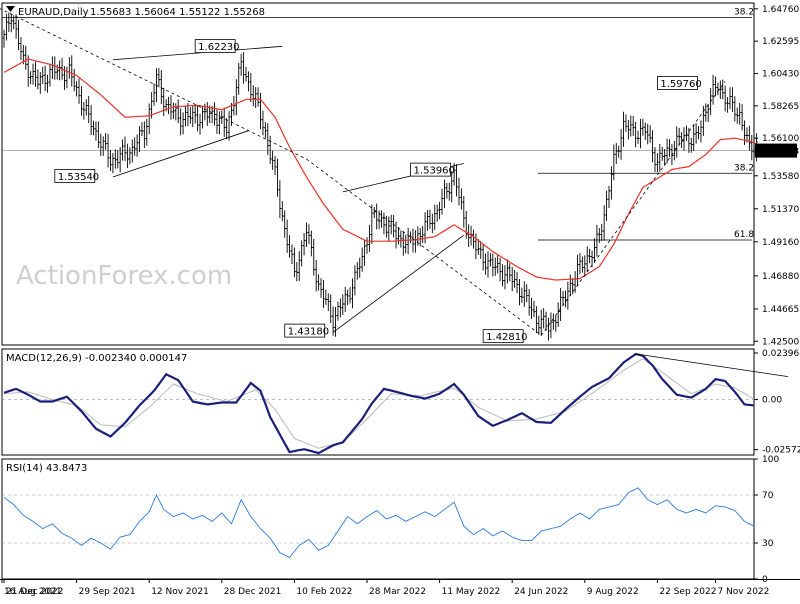 Image resolution: width=800 pixels, height=604 pixels. What do you see at coordinates (780, 74) in the screenshot?
I see `price-axis-label: 1.60430` at bounding box center [780, 74].